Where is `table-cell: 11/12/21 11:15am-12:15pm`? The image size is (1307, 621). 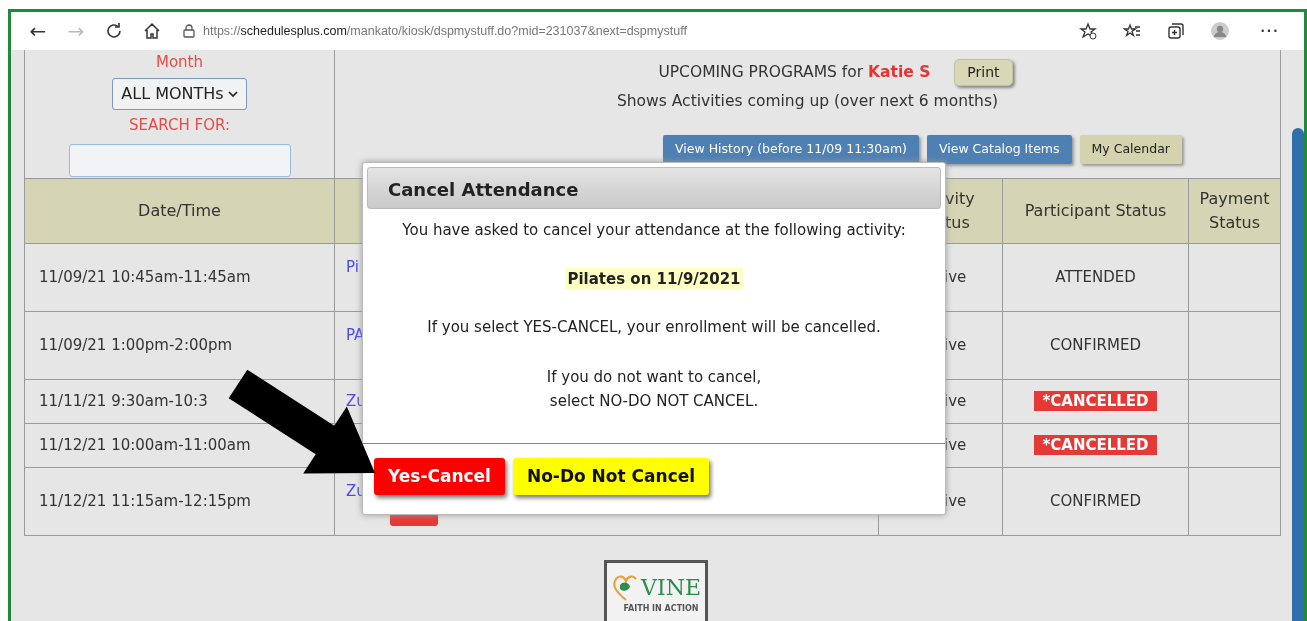
table-cell: 11/12/21 11:15am-12:15pm is located at coordinates (145, 501).